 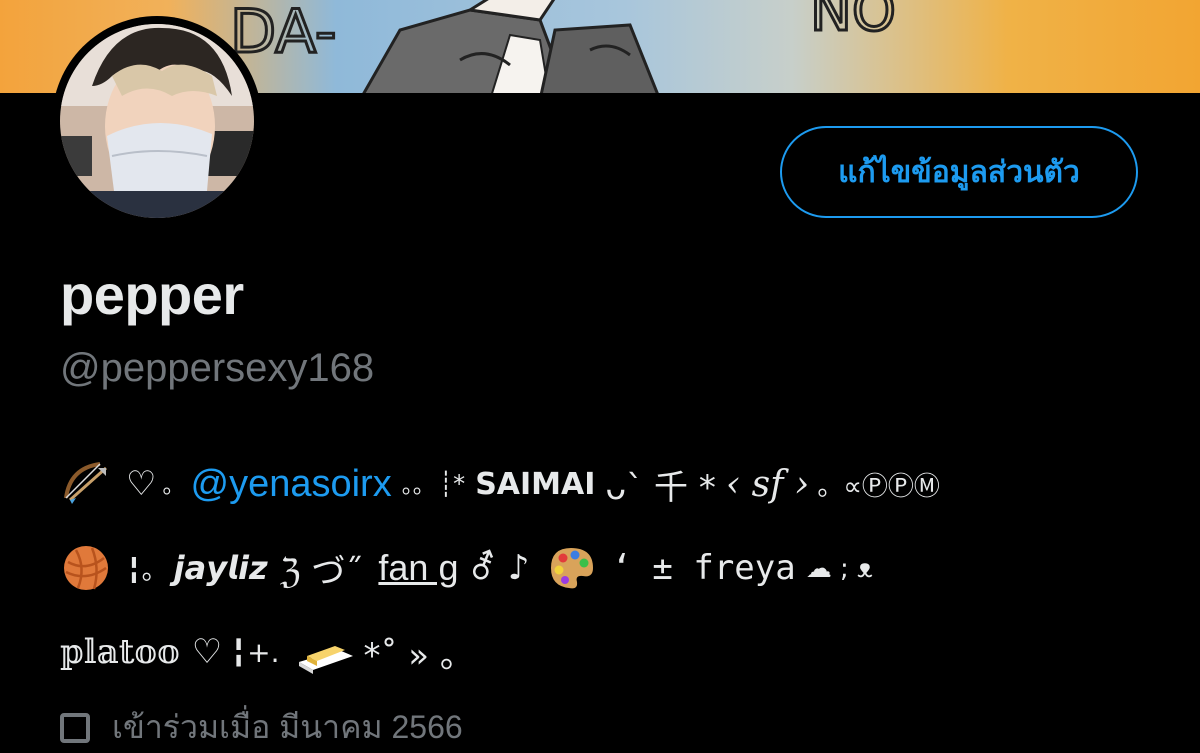 What do you see at coordinates (217, 368) in the screenshot?
I see `username-handle: @peppersexy168` at bounding box center [217, 368].